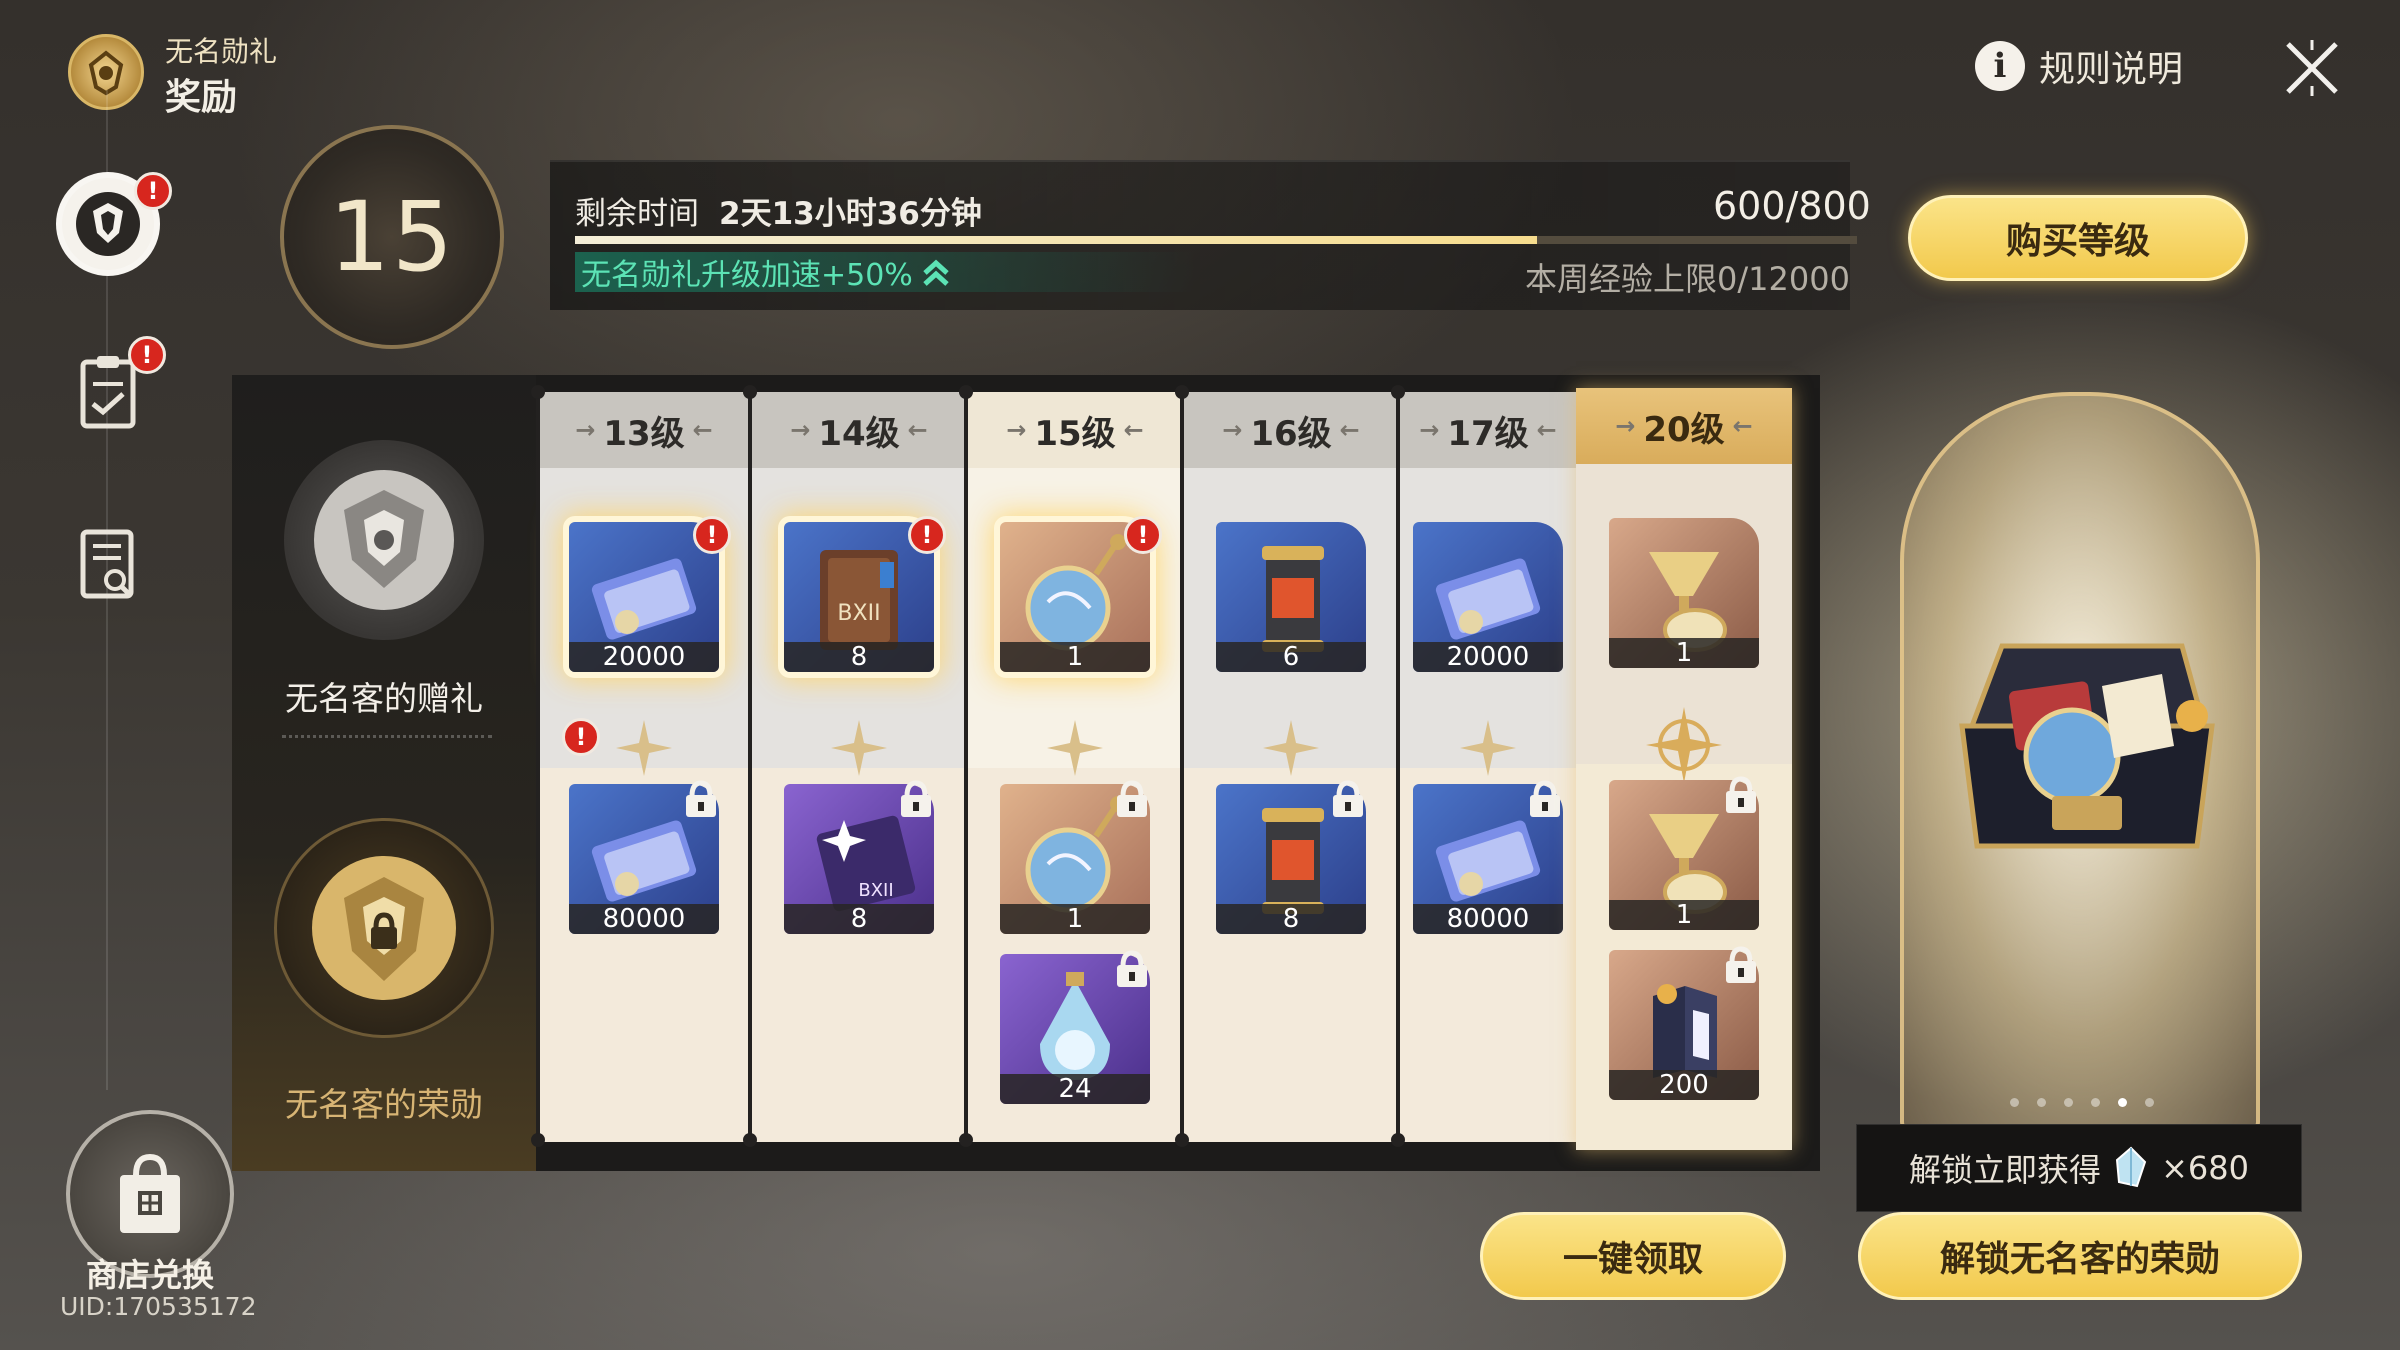  What do you see at coordinates (2312, 68) in the screenshot?
I see `close-icon` at bounding box center [2312, 68].